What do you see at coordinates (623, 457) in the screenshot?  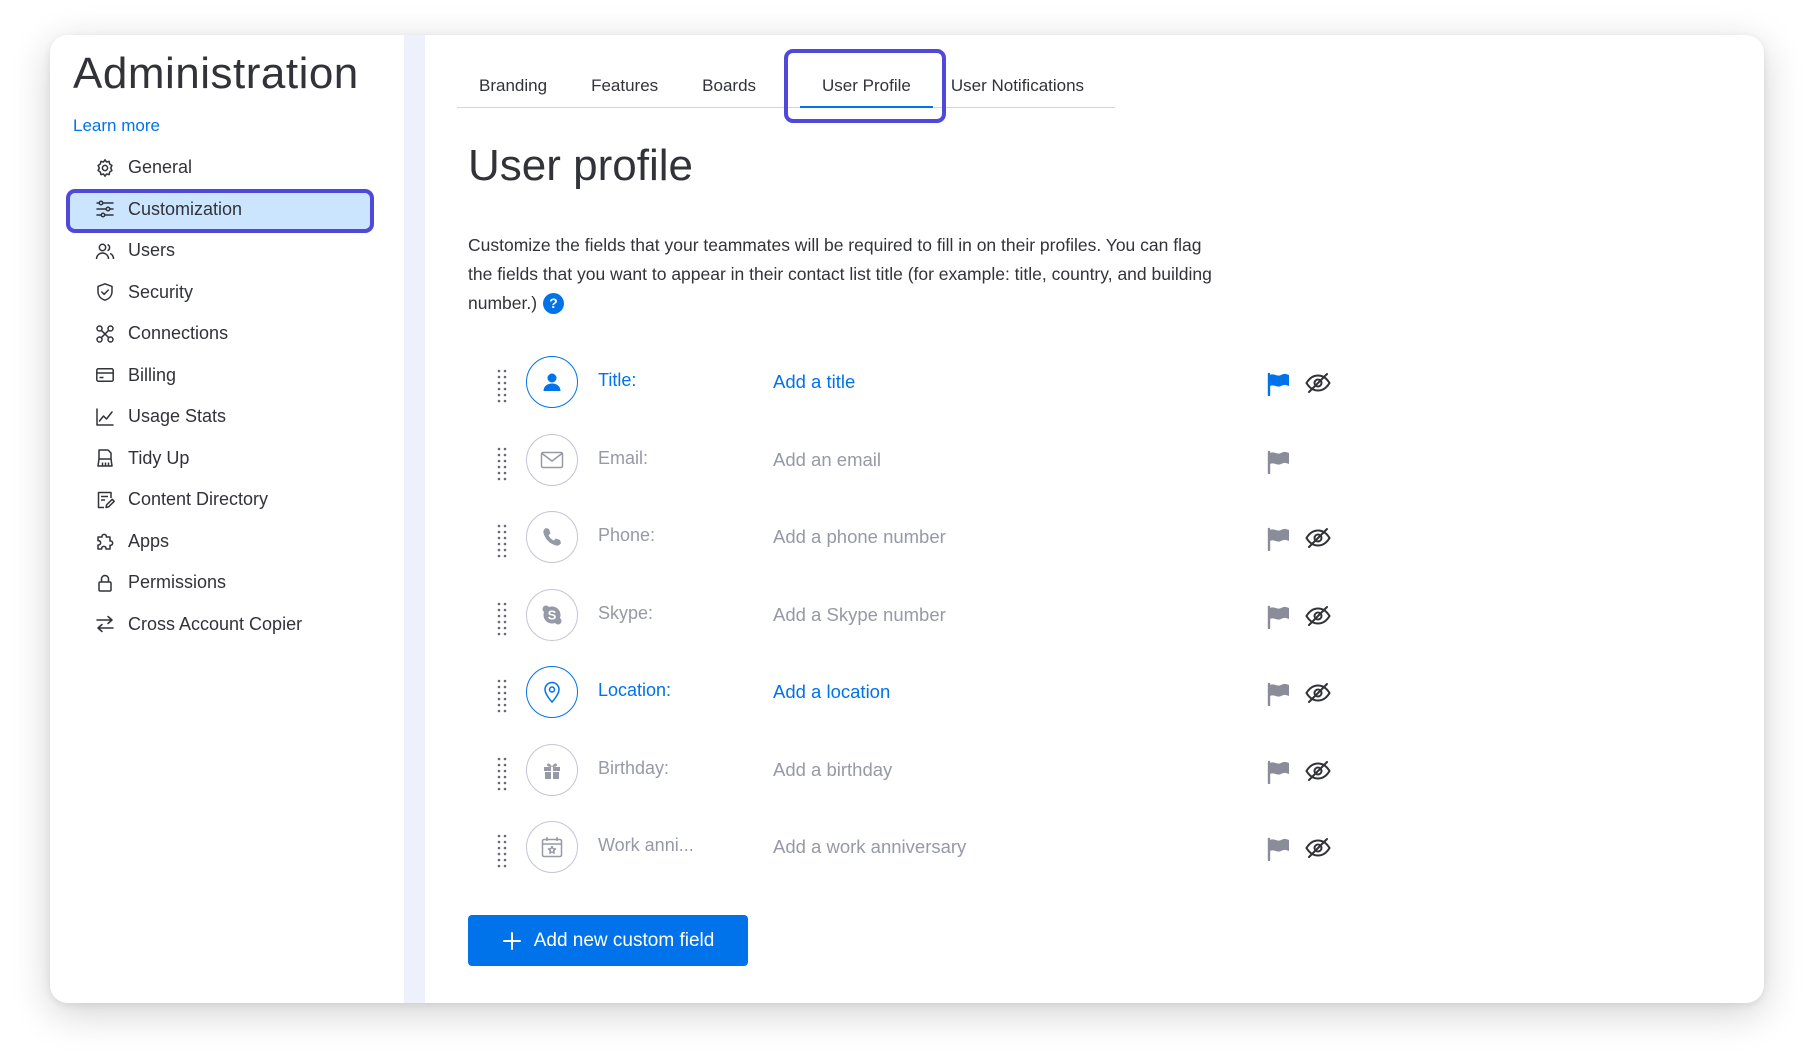 I see `field-label: Email:` at bounding box center [623, 457].